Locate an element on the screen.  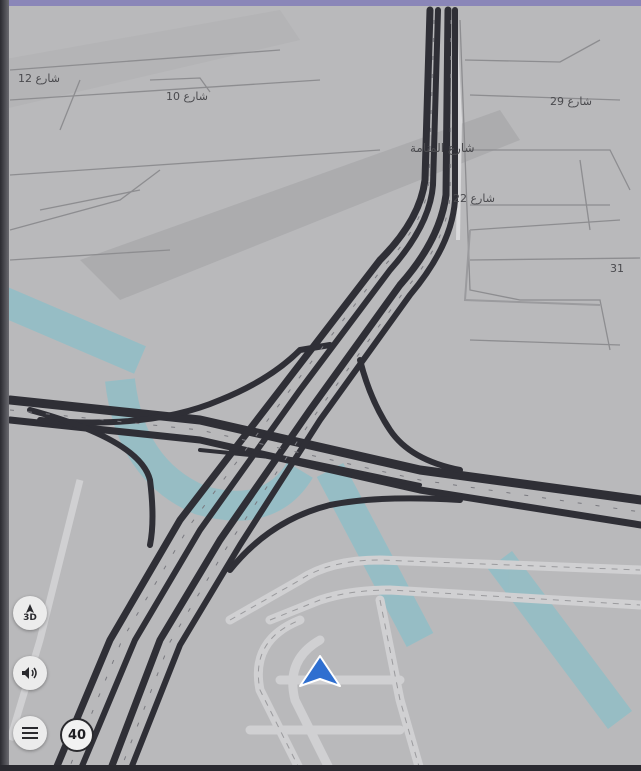
compass-arrow-icon is located at coordinates (30, 608).